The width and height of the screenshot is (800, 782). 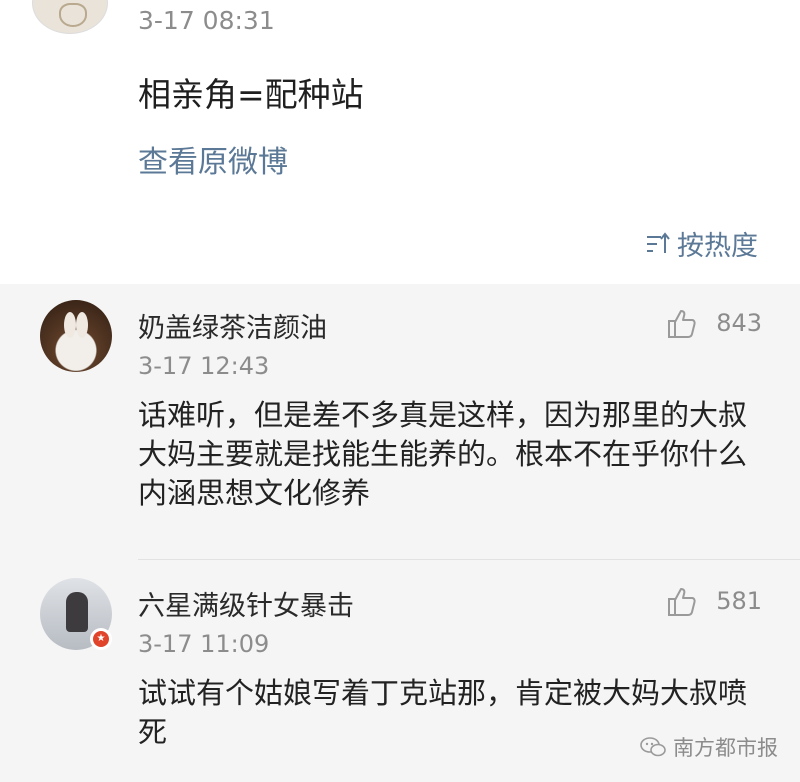 I want to click on comment-timestamp: 3-17 11:09, so click(x=204, y=644).